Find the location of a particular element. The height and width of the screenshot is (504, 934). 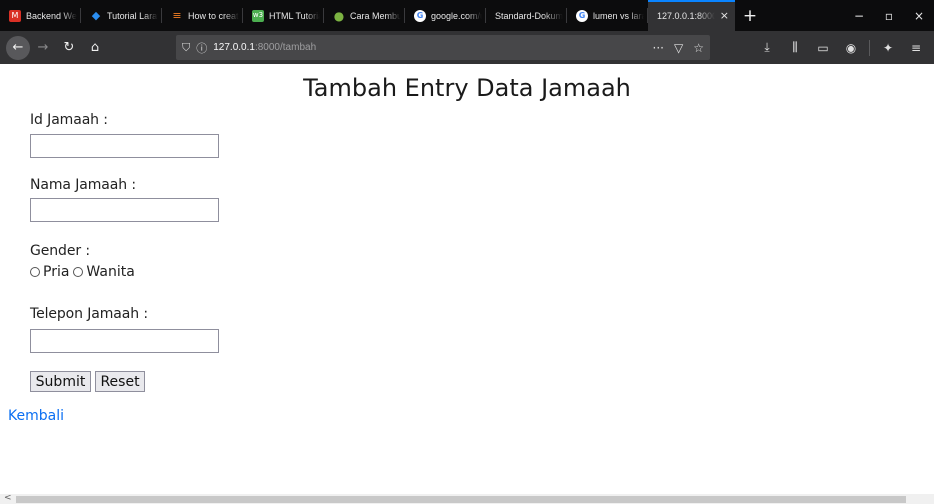

tab-standard-dokumen: Standard-Dokume is located at coordinates (526, 15).